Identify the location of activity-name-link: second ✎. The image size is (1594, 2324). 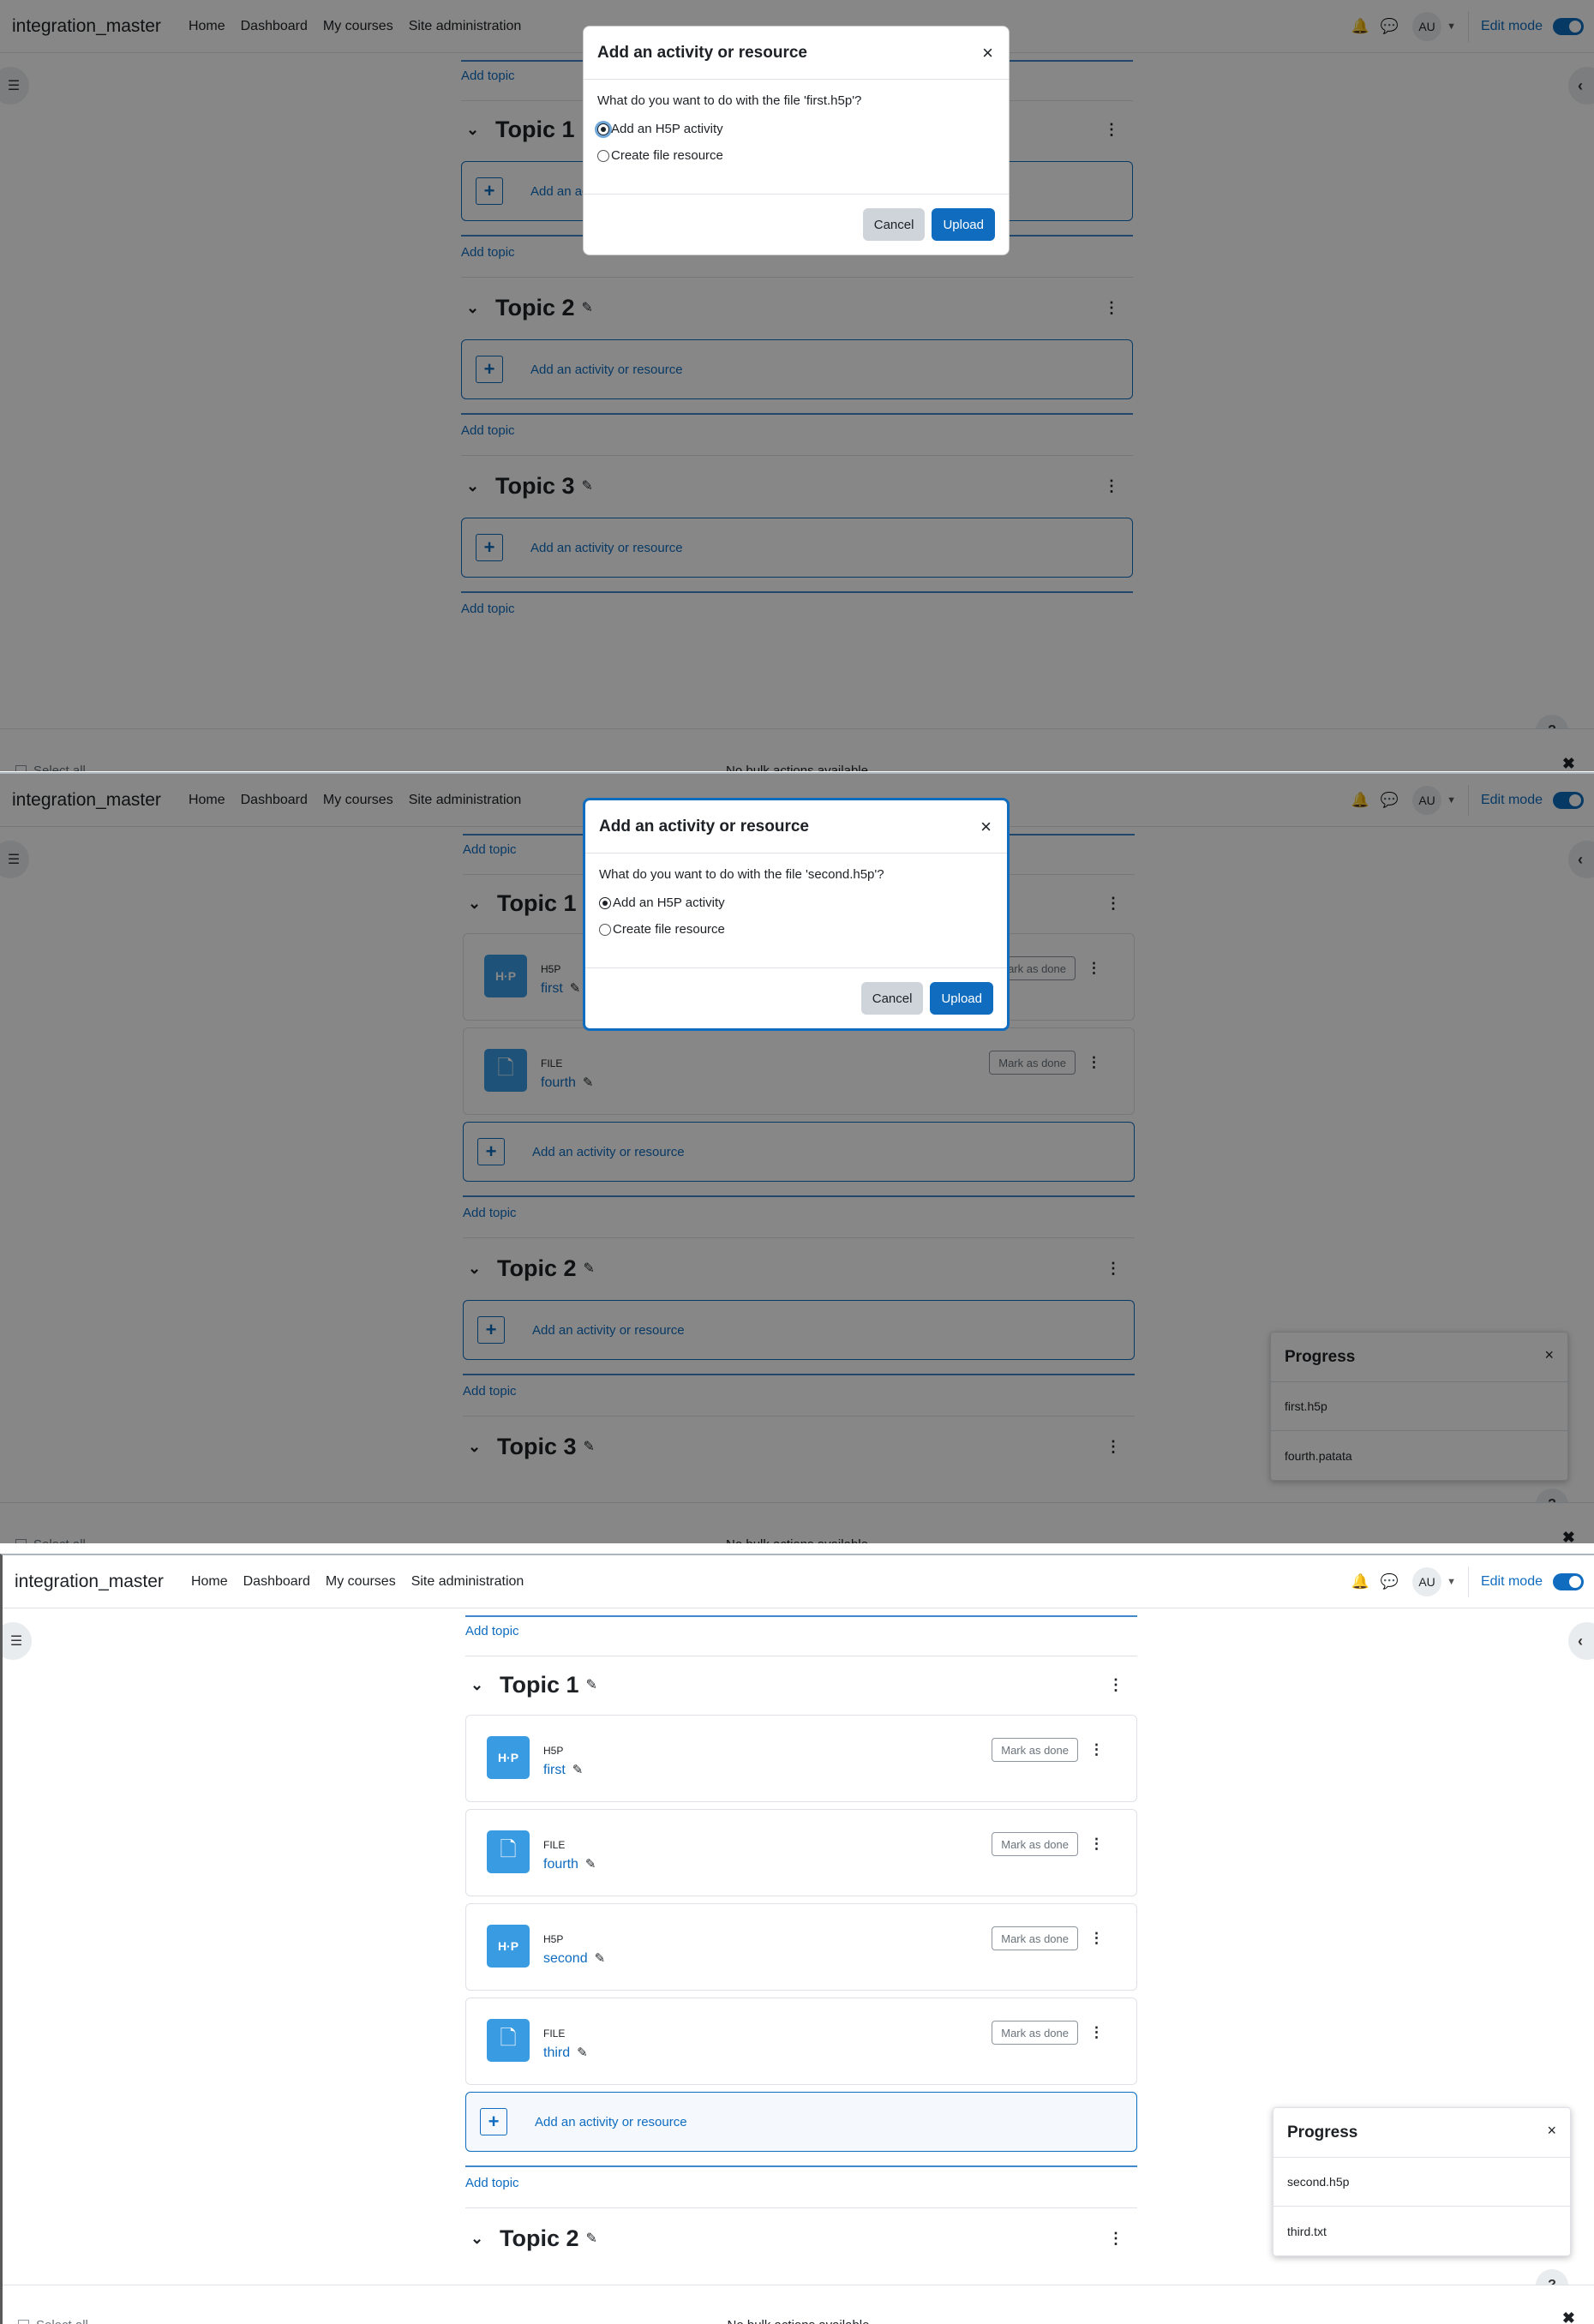
(574, 1958).